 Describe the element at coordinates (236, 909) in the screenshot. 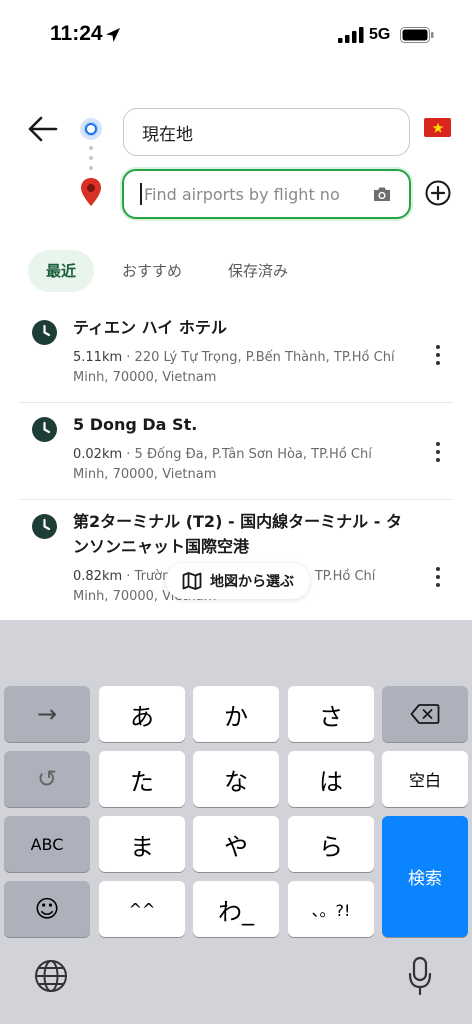

I see `key-wa: わ_` at that location.